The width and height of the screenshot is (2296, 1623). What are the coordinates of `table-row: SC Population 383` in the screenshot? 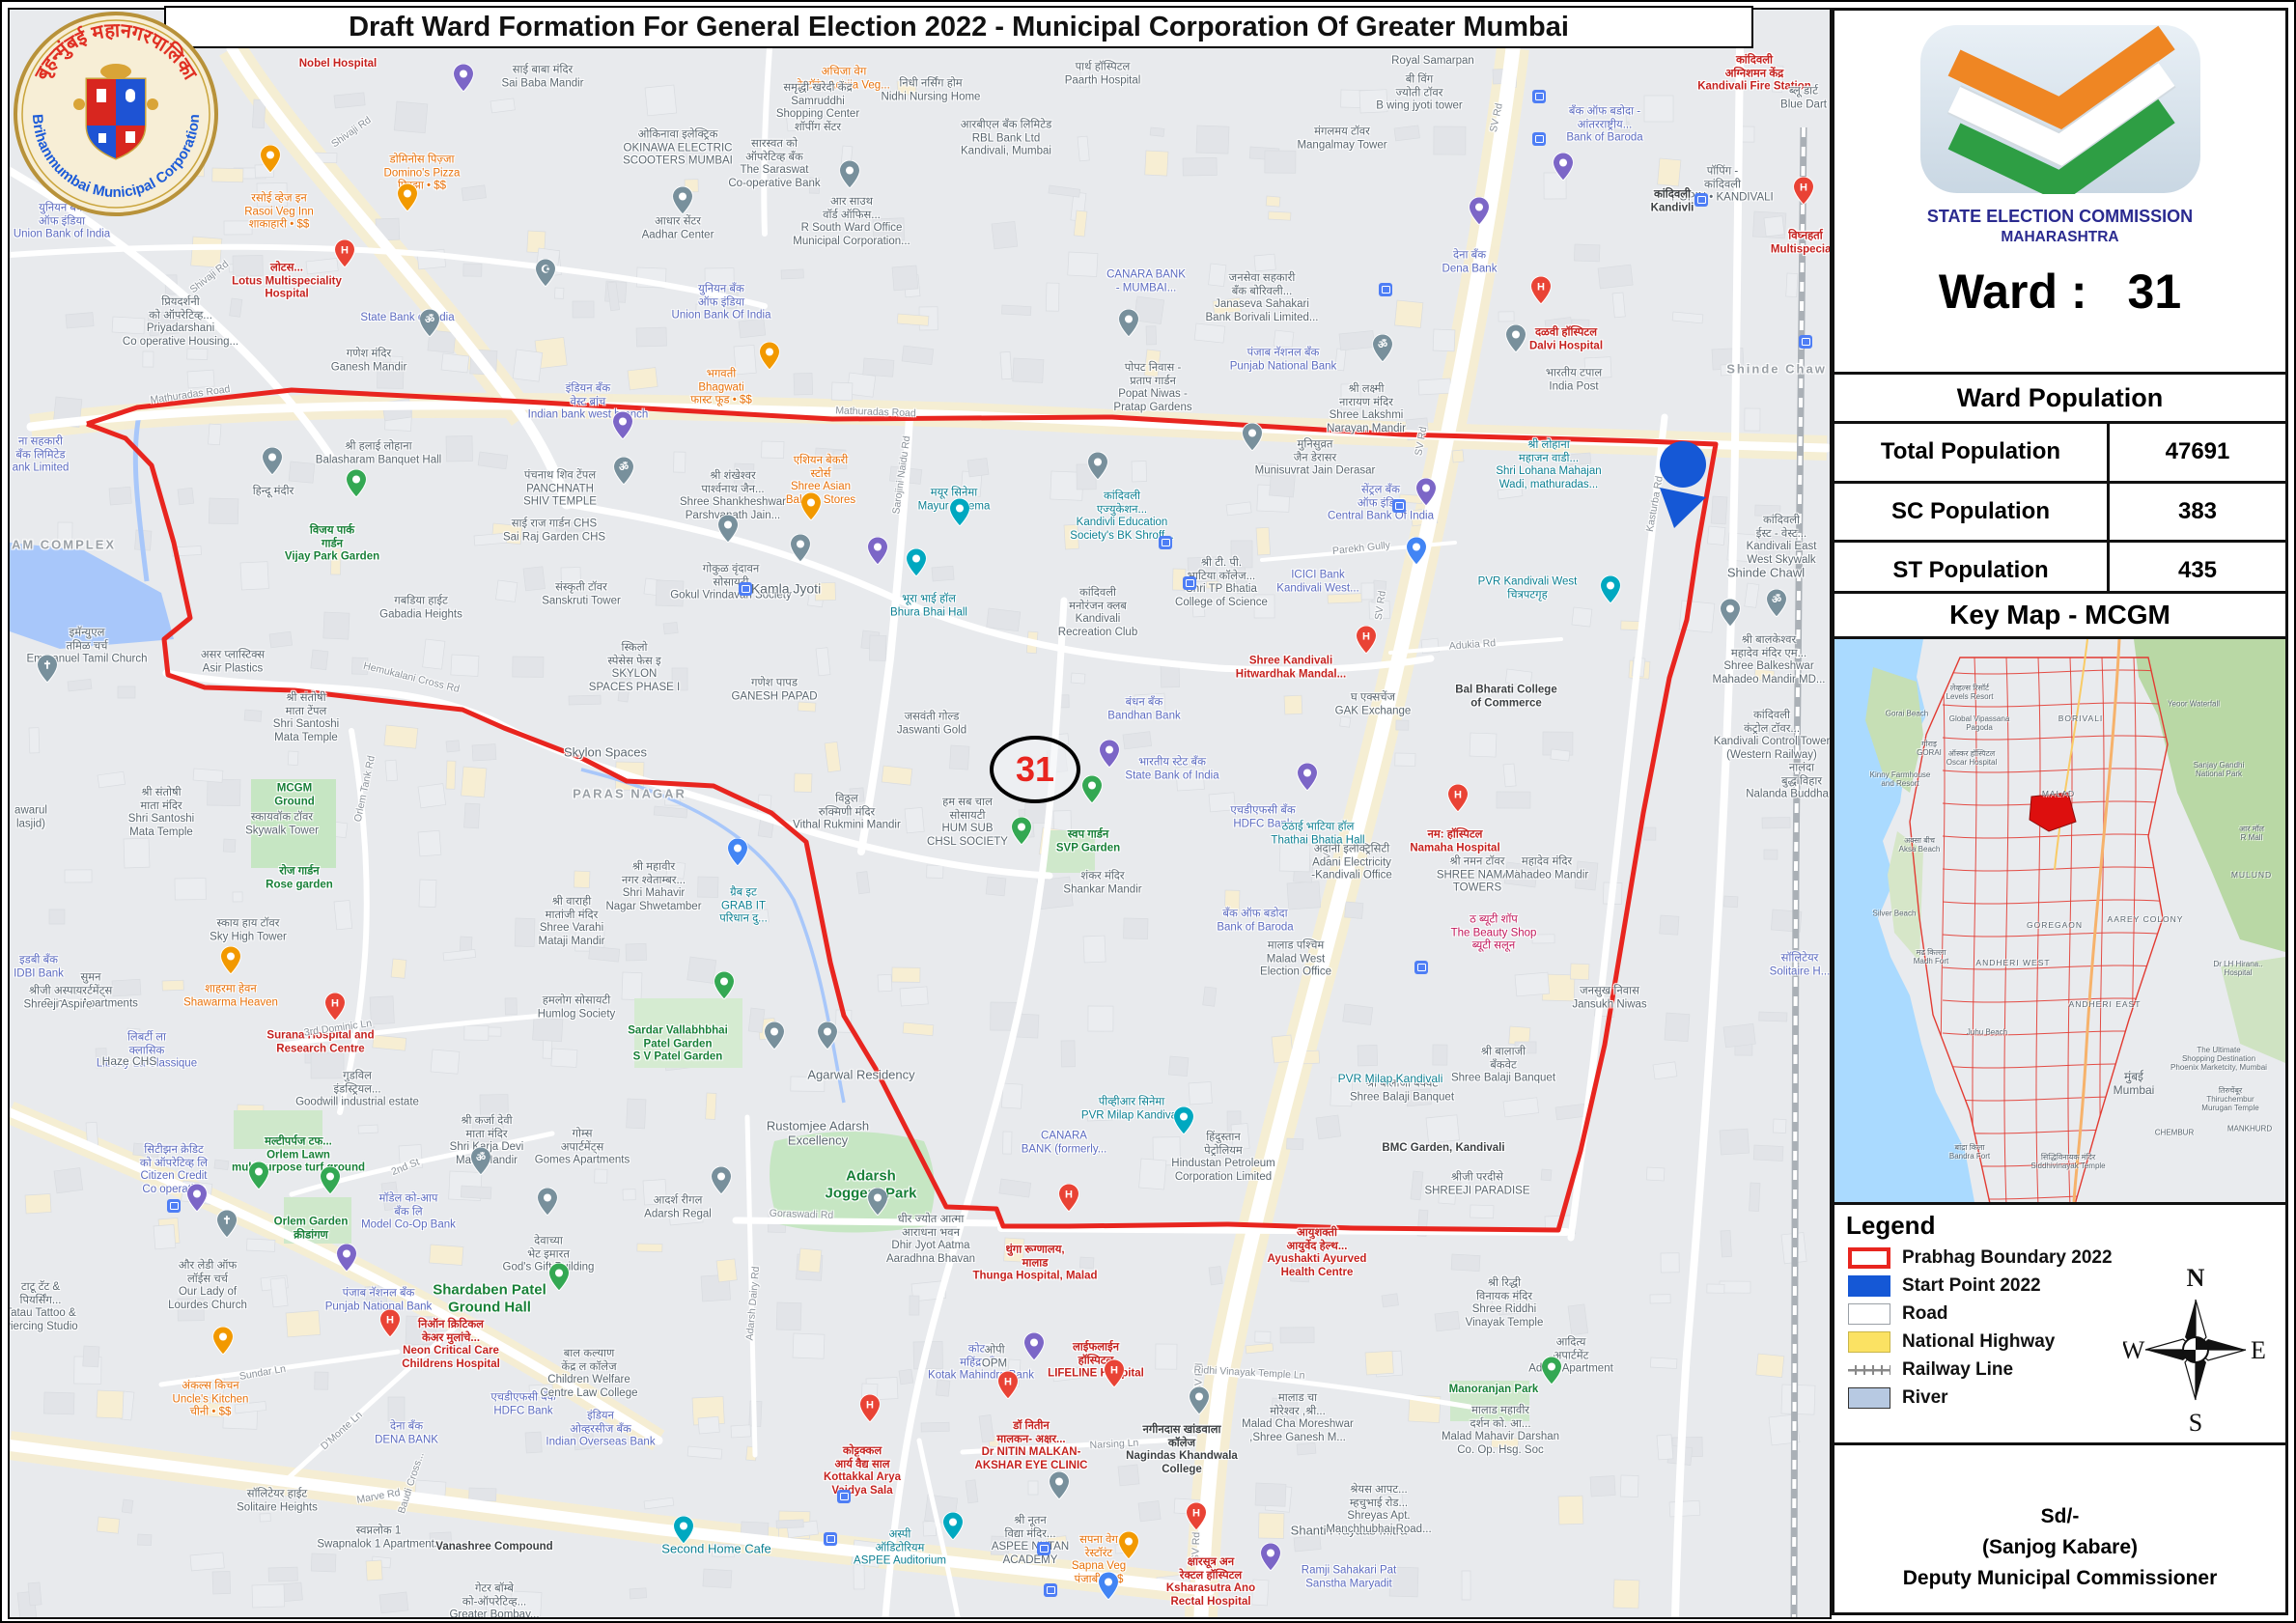 It's located at (2059, 513).